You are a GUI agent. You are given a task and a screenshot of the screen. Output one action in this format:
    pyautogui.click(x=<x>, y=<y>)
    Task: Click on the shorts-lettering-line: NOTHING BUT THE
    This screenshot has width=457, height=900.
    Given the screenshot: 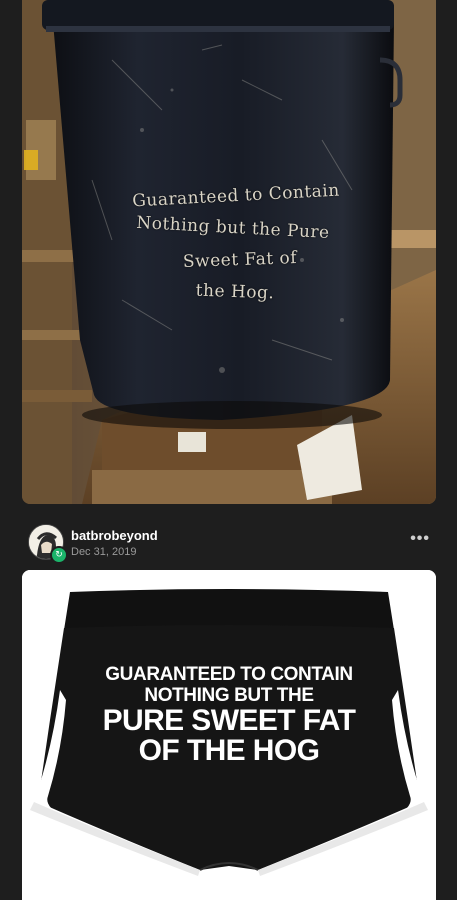 What is the action you would take?
    pyautogui.click(x=229, y=695)
    